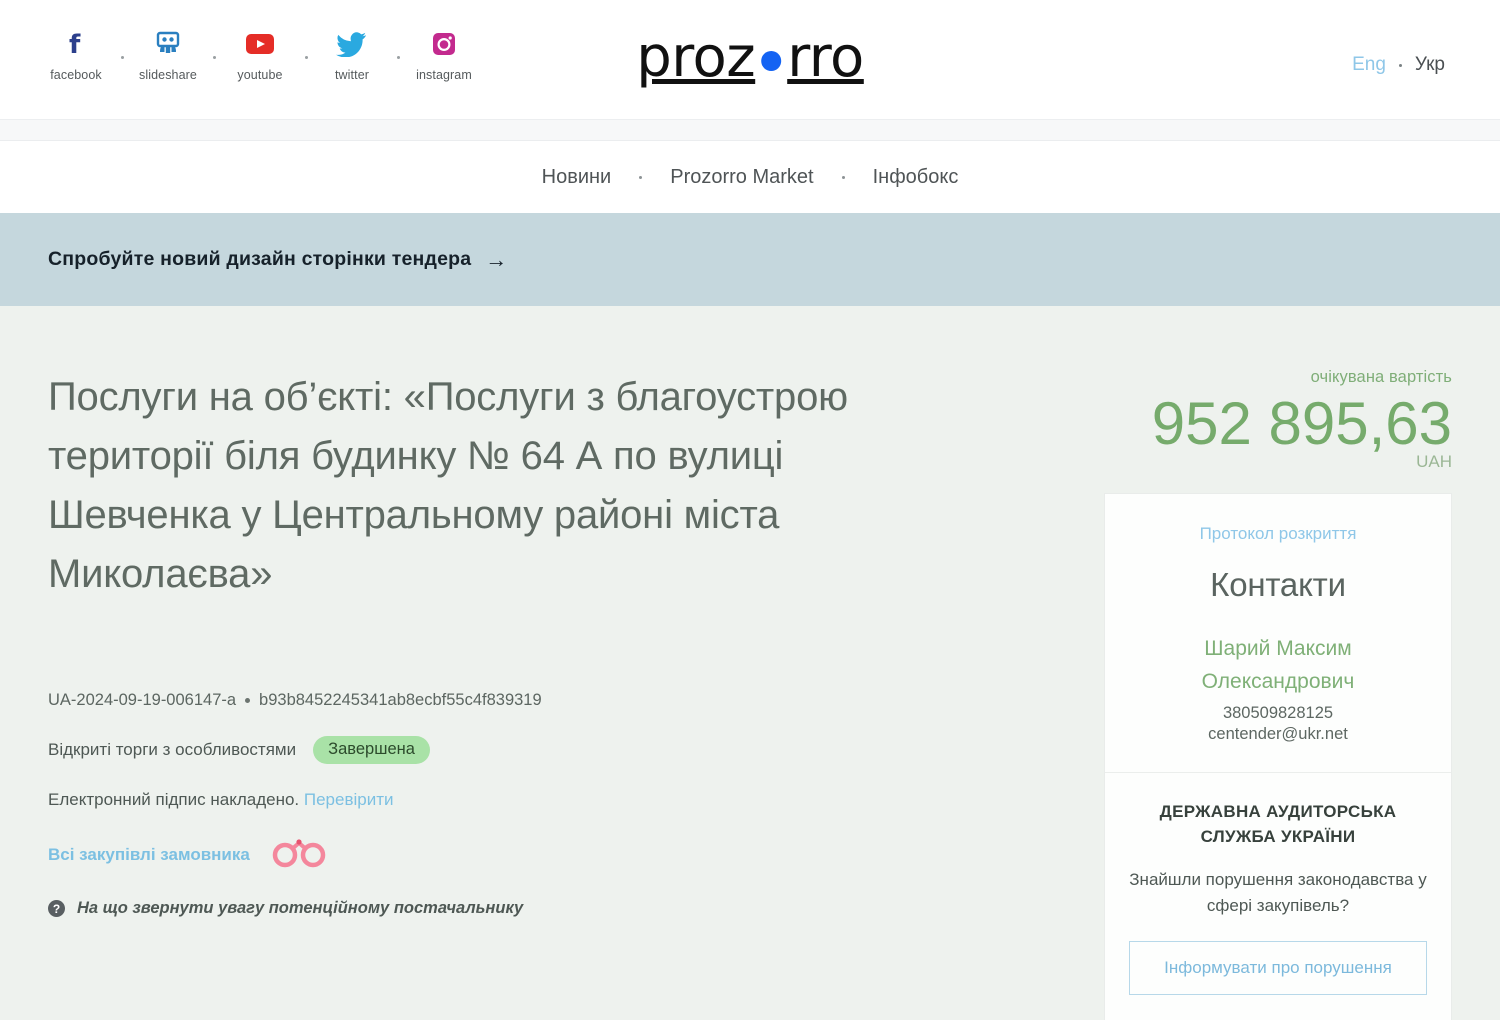 The image size is (1500, 1020). What do you see at coordinates (916, 177) in the screenshot?
I see `nav-item-infobox: Інфобокс` at bounding box center [916, 177].